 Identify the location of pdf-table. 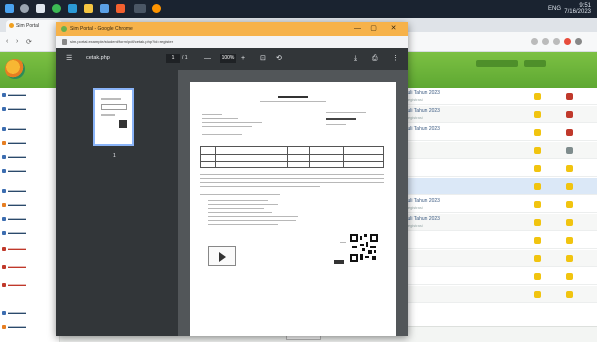
(292, 157).